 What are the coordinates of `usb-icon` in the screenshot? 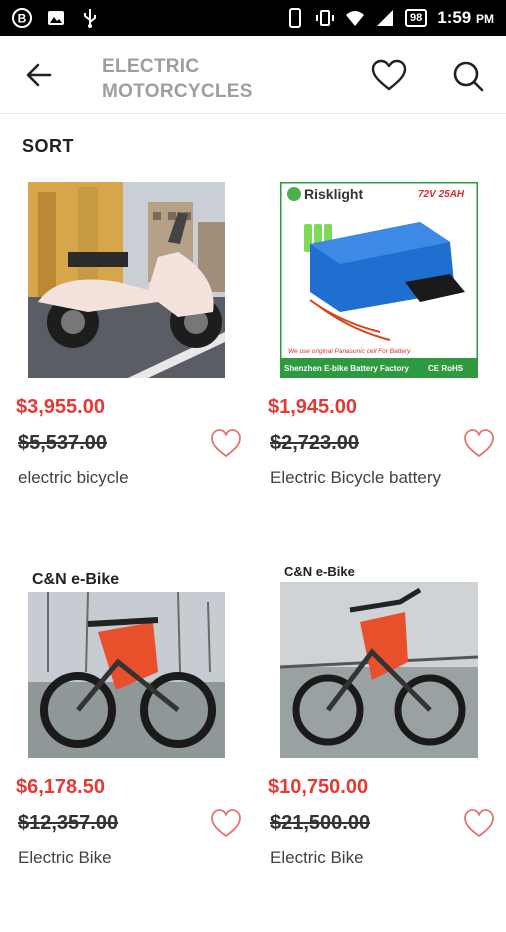 It's located at (90, 18).